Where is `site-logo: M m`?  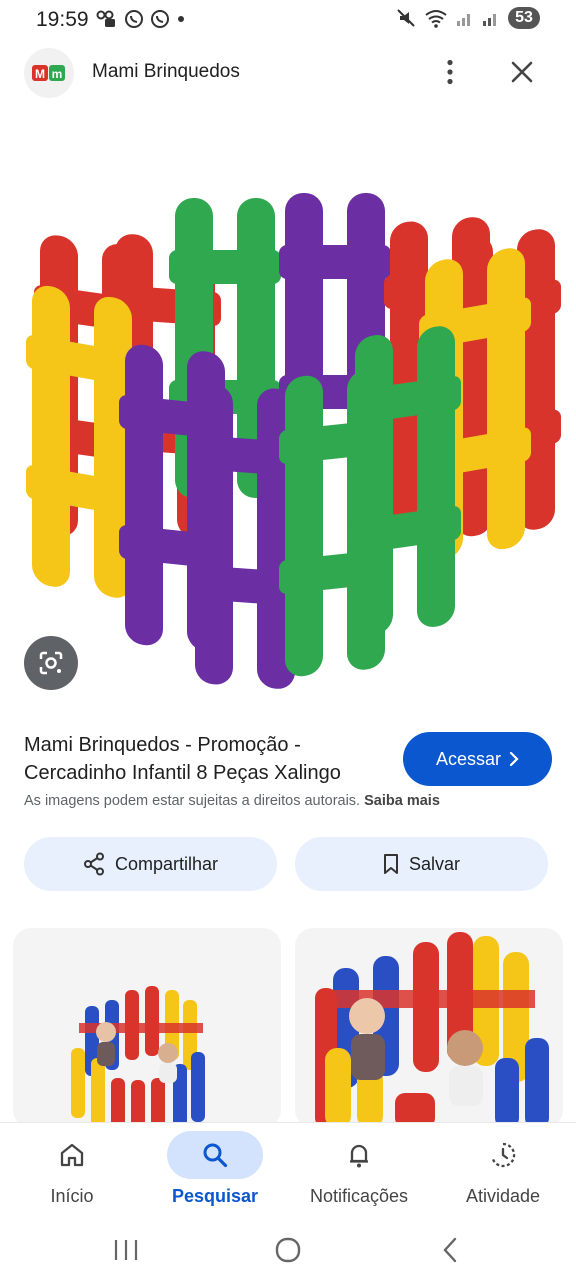 site-logo: M m is located at coordinates (49, 73).